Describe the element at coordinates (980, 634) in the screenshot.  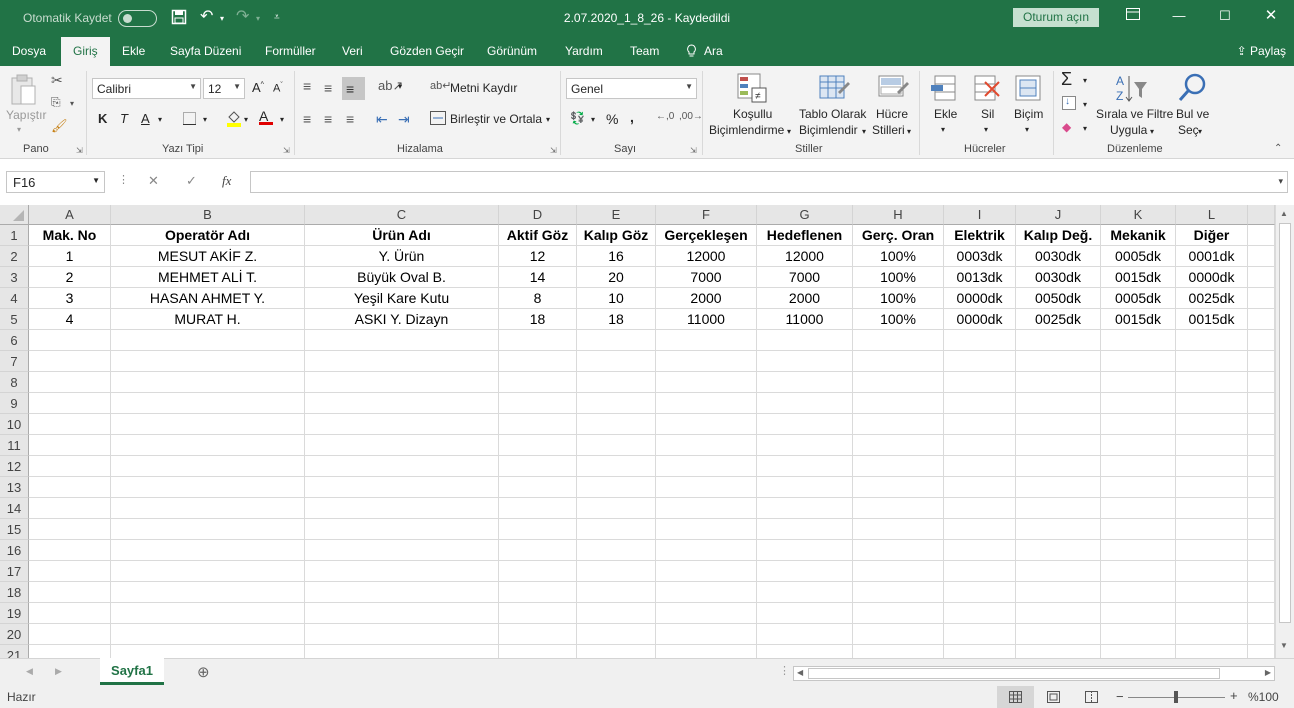
I see `cell-i20` at that location.